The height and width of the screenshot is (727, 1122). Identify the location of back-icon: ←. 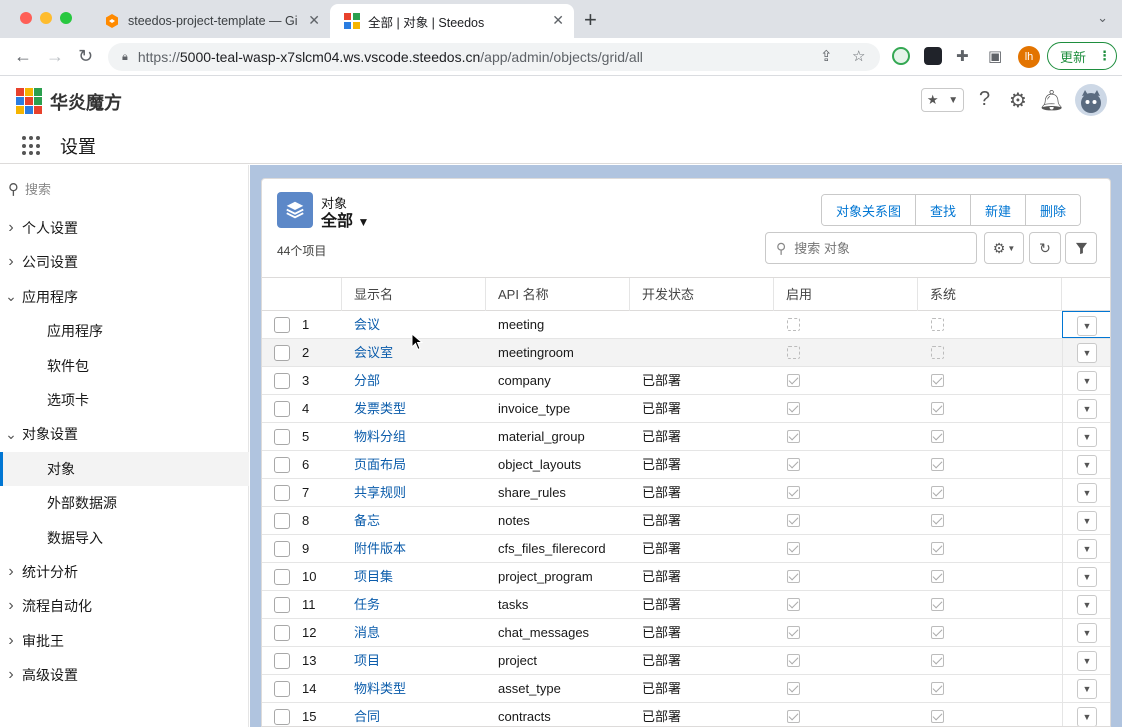
(23, 56).